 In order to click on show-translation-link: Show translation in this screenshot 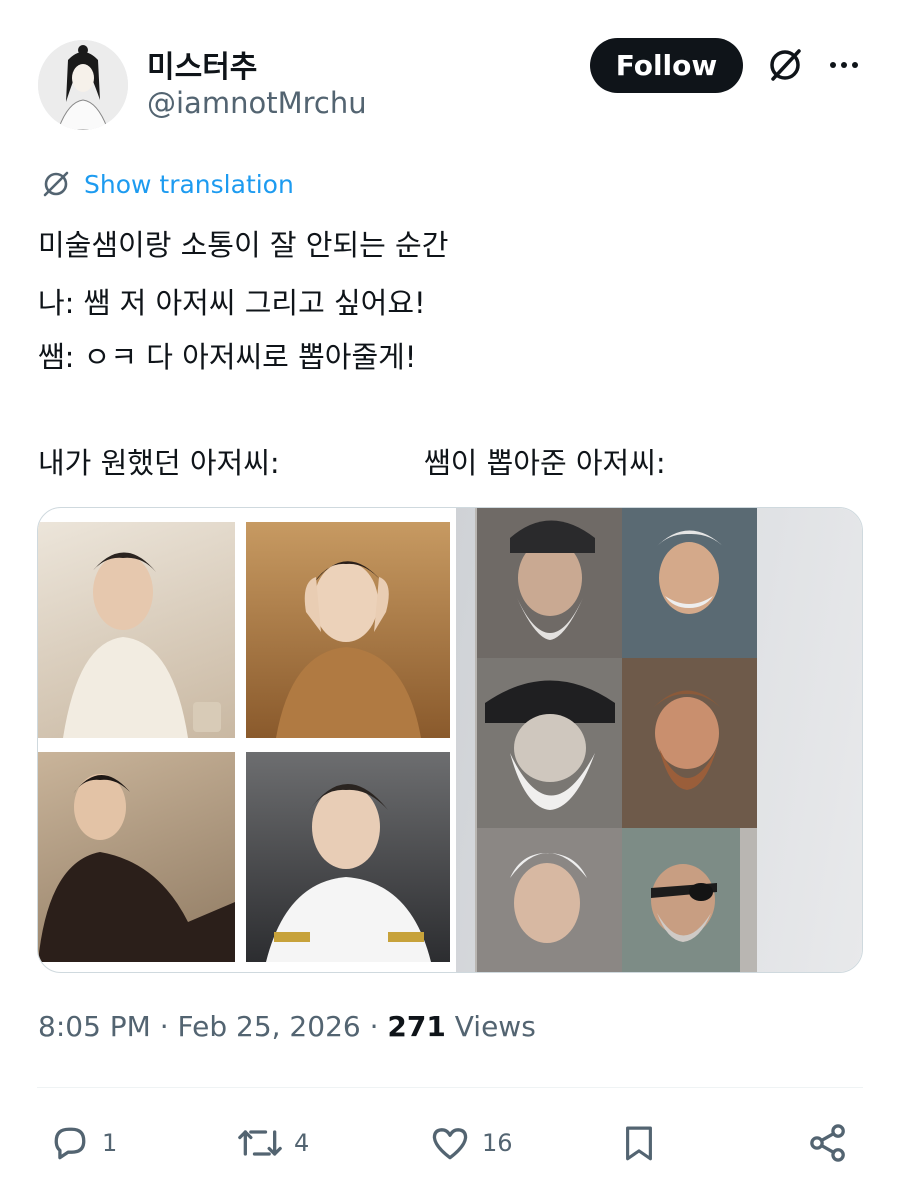, I will do `click(167, 184)`.